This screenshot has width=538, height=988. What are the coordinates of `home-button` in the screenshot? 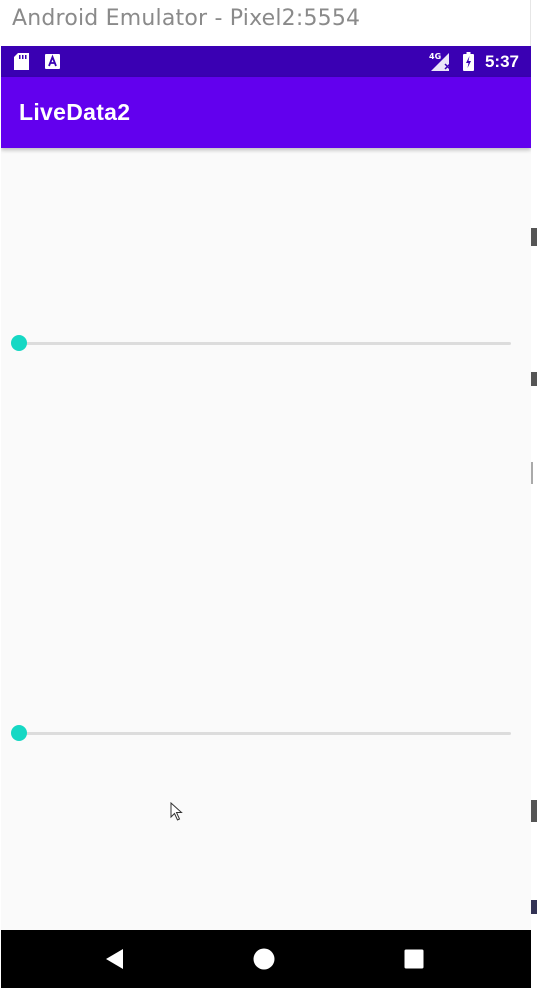 It's located at (264, 959).